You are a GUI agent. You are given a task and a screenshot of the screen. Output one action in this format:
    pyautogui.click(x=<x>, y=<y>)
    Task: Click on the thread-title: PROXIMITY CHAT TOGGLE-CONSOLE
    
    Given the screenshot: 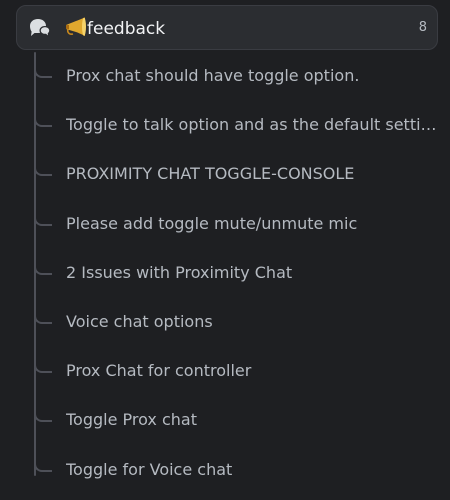 What is the action you would take?
    pyautogui.click(x=210, y=174)
    